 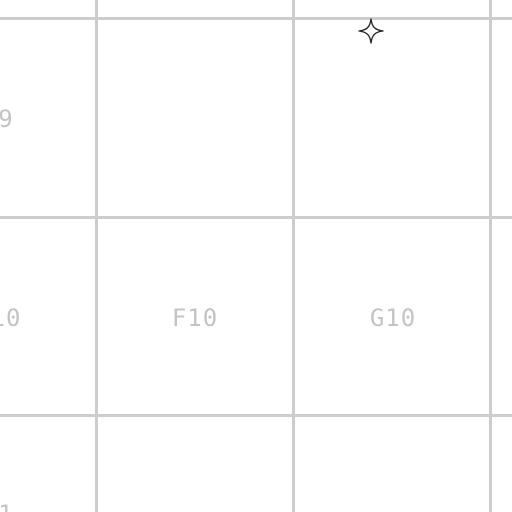 What do you see at coordinates (11, 318) in the screenshot?
I see `grid-cell-label: 10` at bounding box center [11, 318].